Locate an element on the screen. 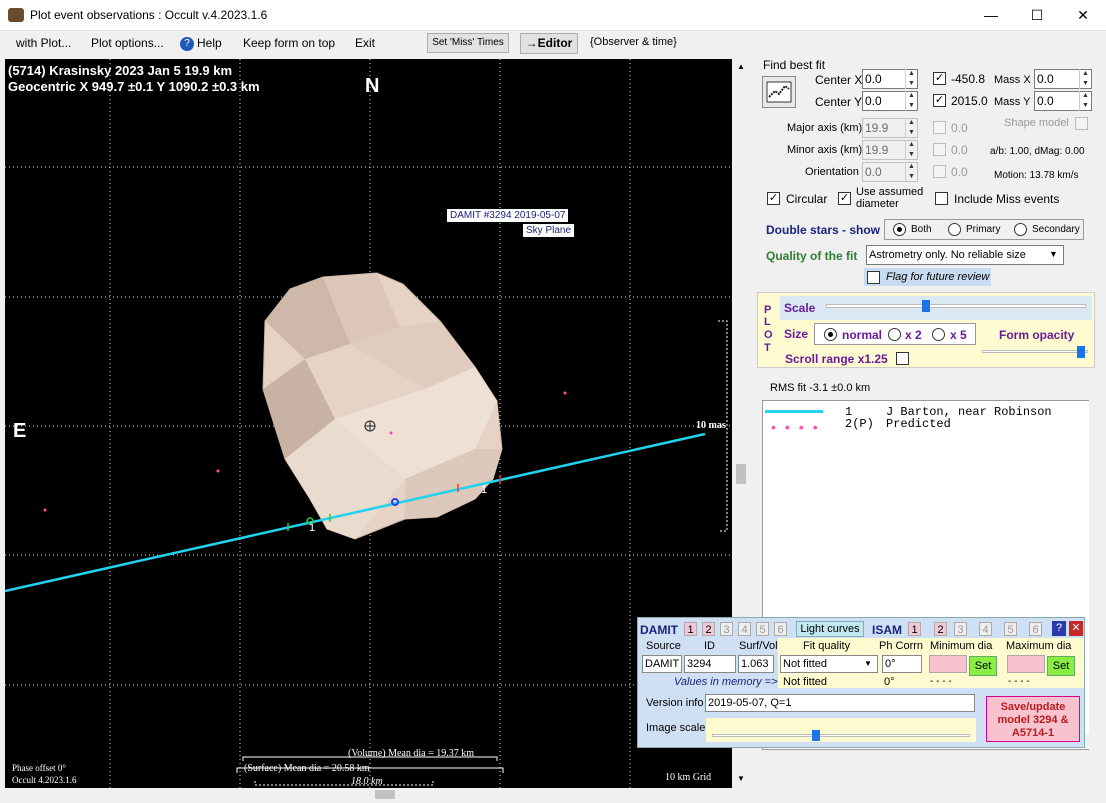  mass-x-spinner: ▲ ▼ is located at coordinates (1085, 79).